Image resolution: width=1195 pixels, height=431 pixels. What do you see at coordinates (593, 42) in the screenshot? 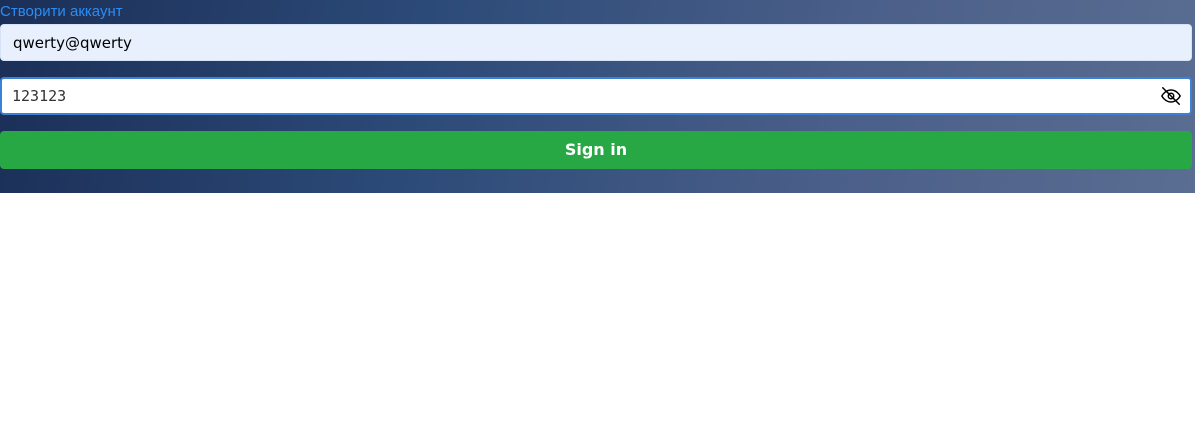
I see `email-field` at bounding box center [593, 42].